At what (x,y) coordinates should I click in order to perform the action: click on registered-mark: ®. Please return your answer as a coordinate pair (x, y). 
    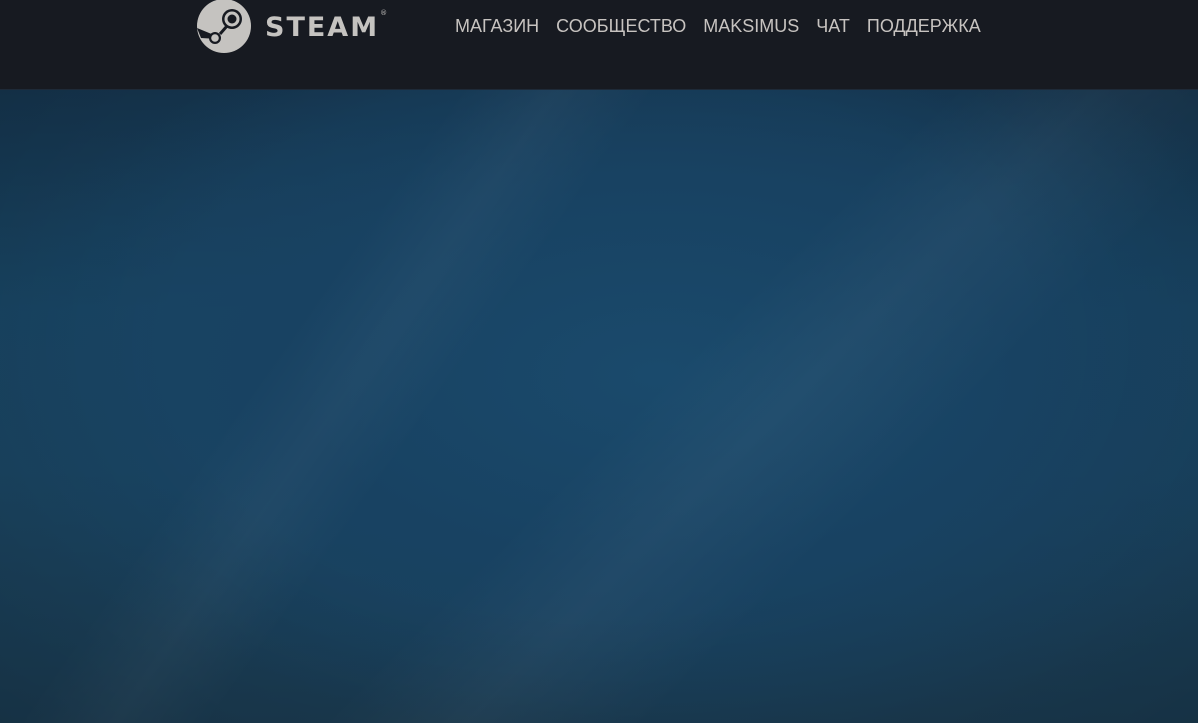
    Looking at the image, I should click on (384, 13).